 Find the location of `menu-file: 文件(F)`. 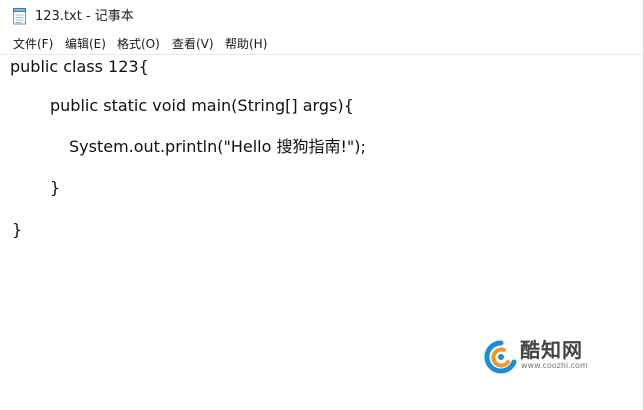

menu-file: 文件(F) is located at coordinates (33, 44).